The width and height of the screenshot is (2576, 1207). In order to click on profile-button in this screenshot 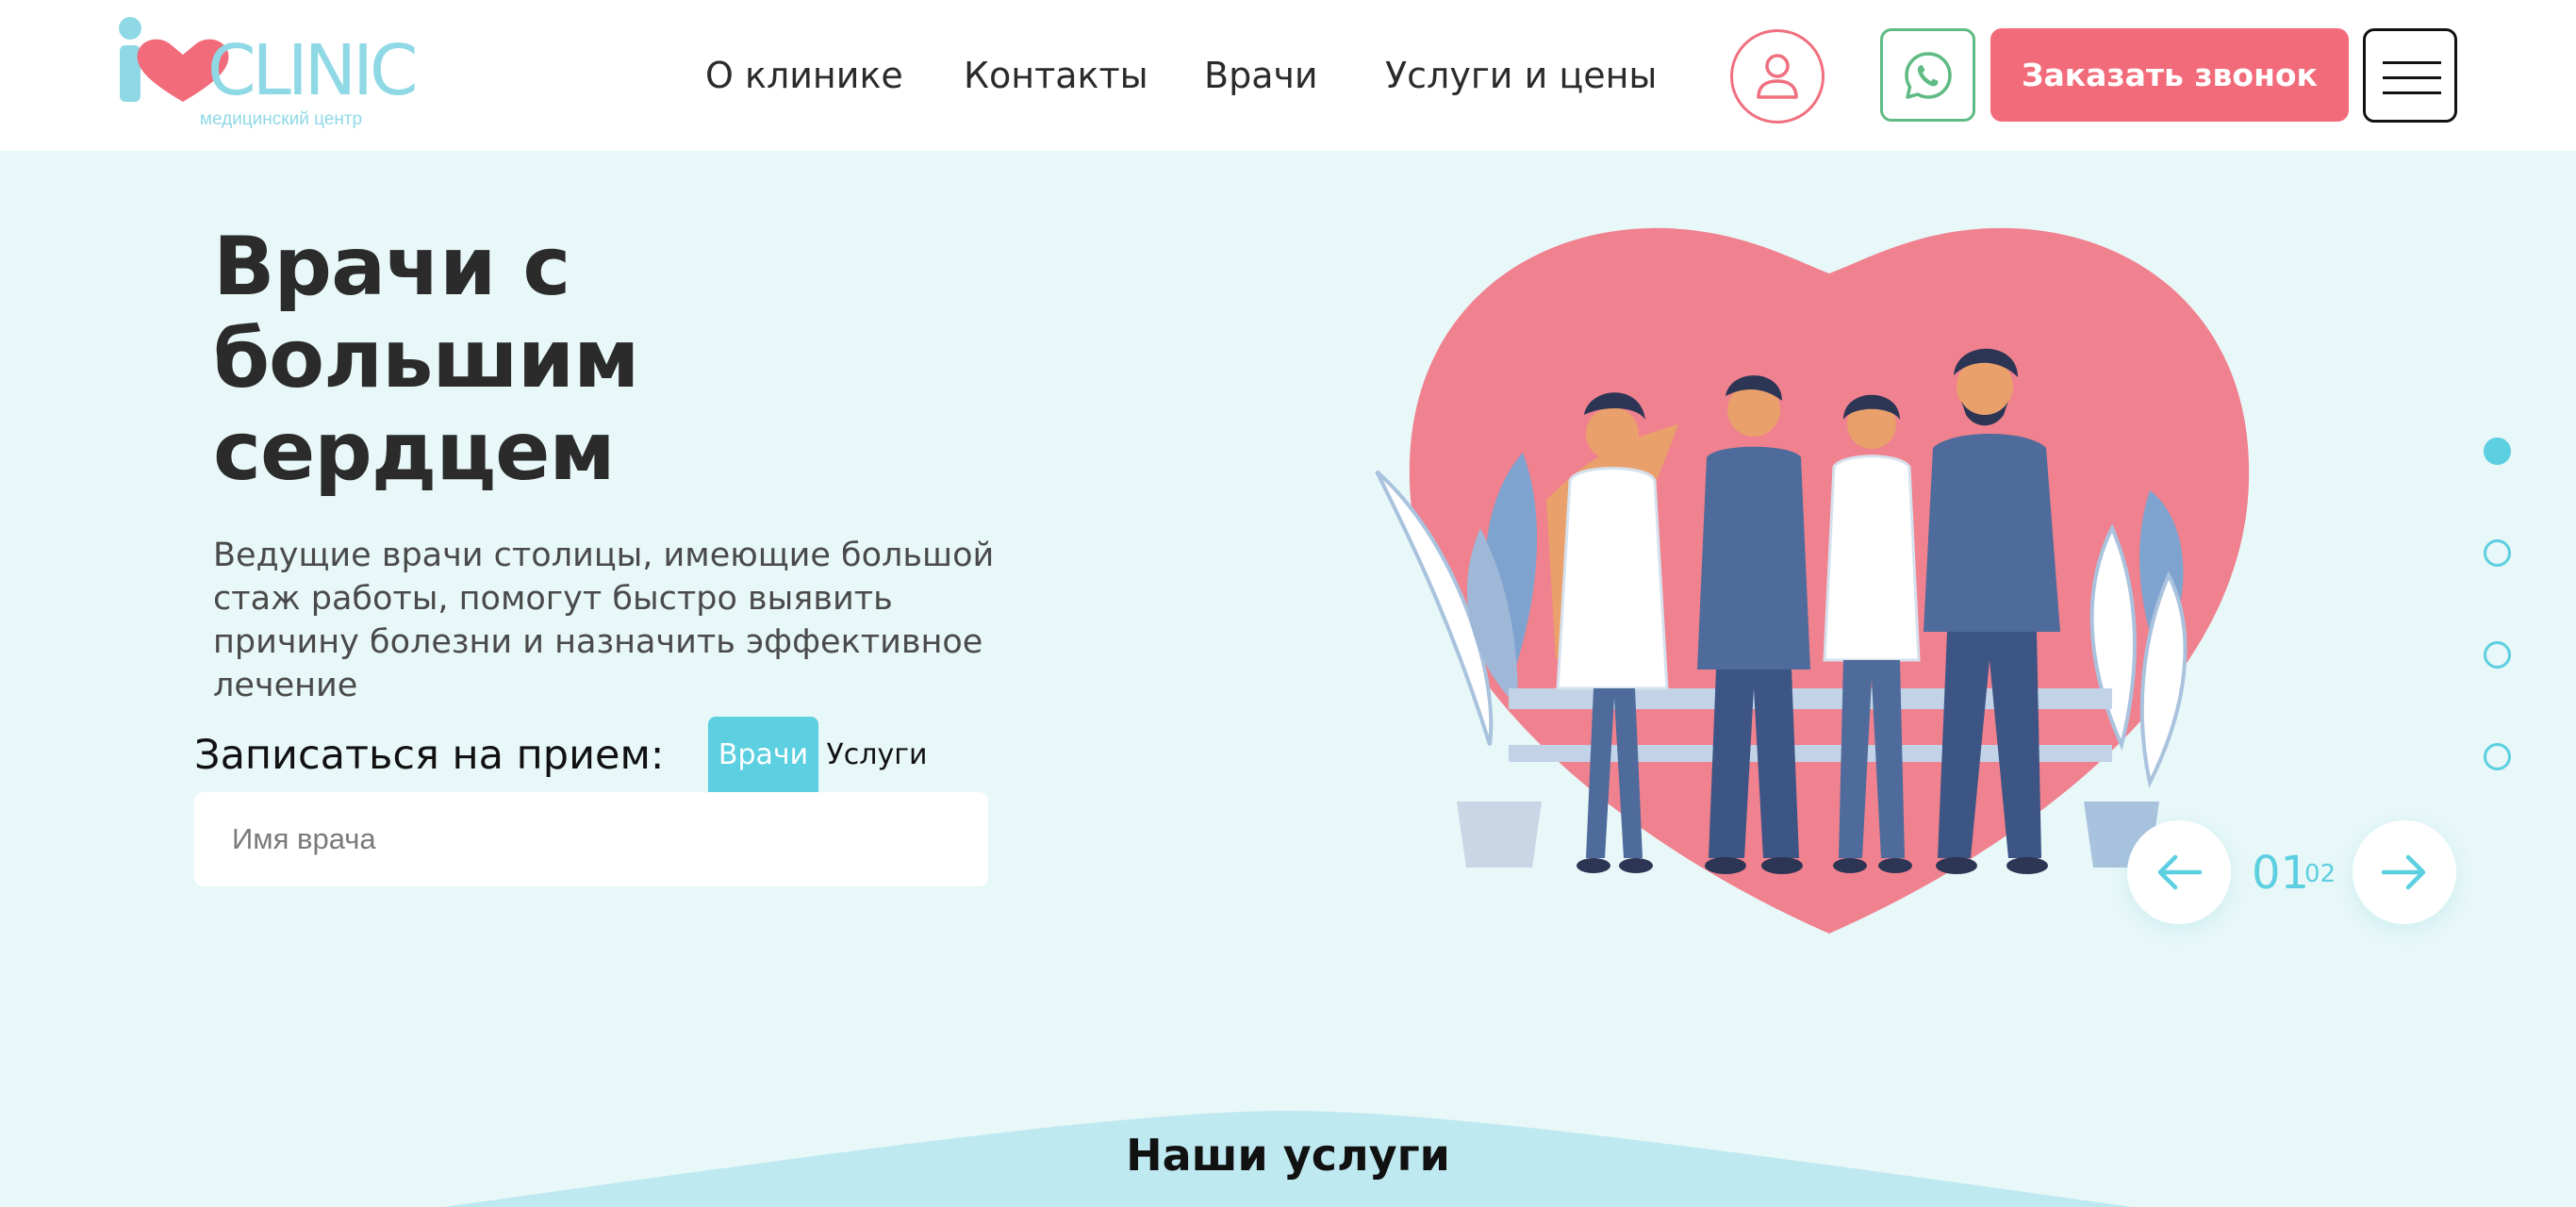, I will do `click(1777, 76)`.